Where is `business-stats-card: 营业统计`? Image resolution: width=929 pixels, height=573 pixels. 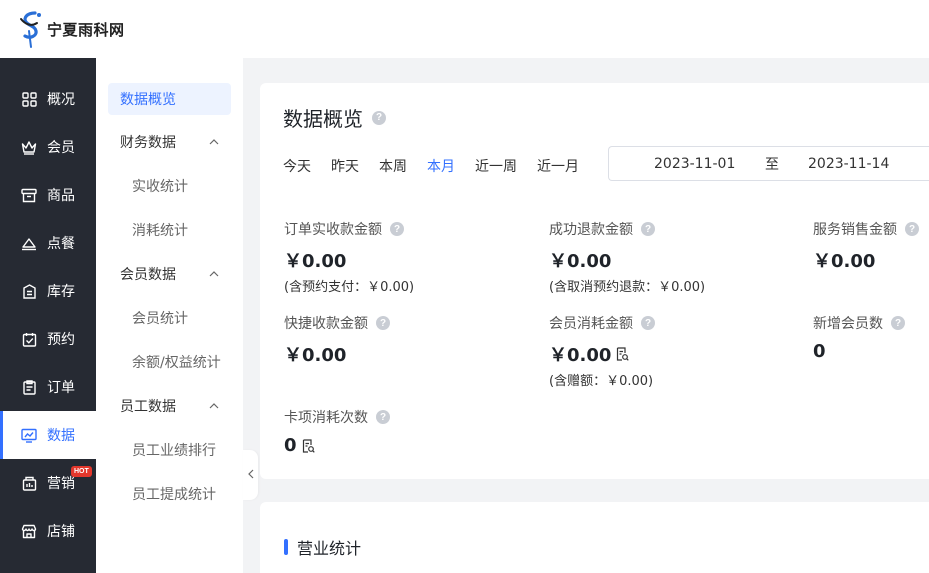
business-stats-card: 营业统计 is located at coordinates (594, 537).